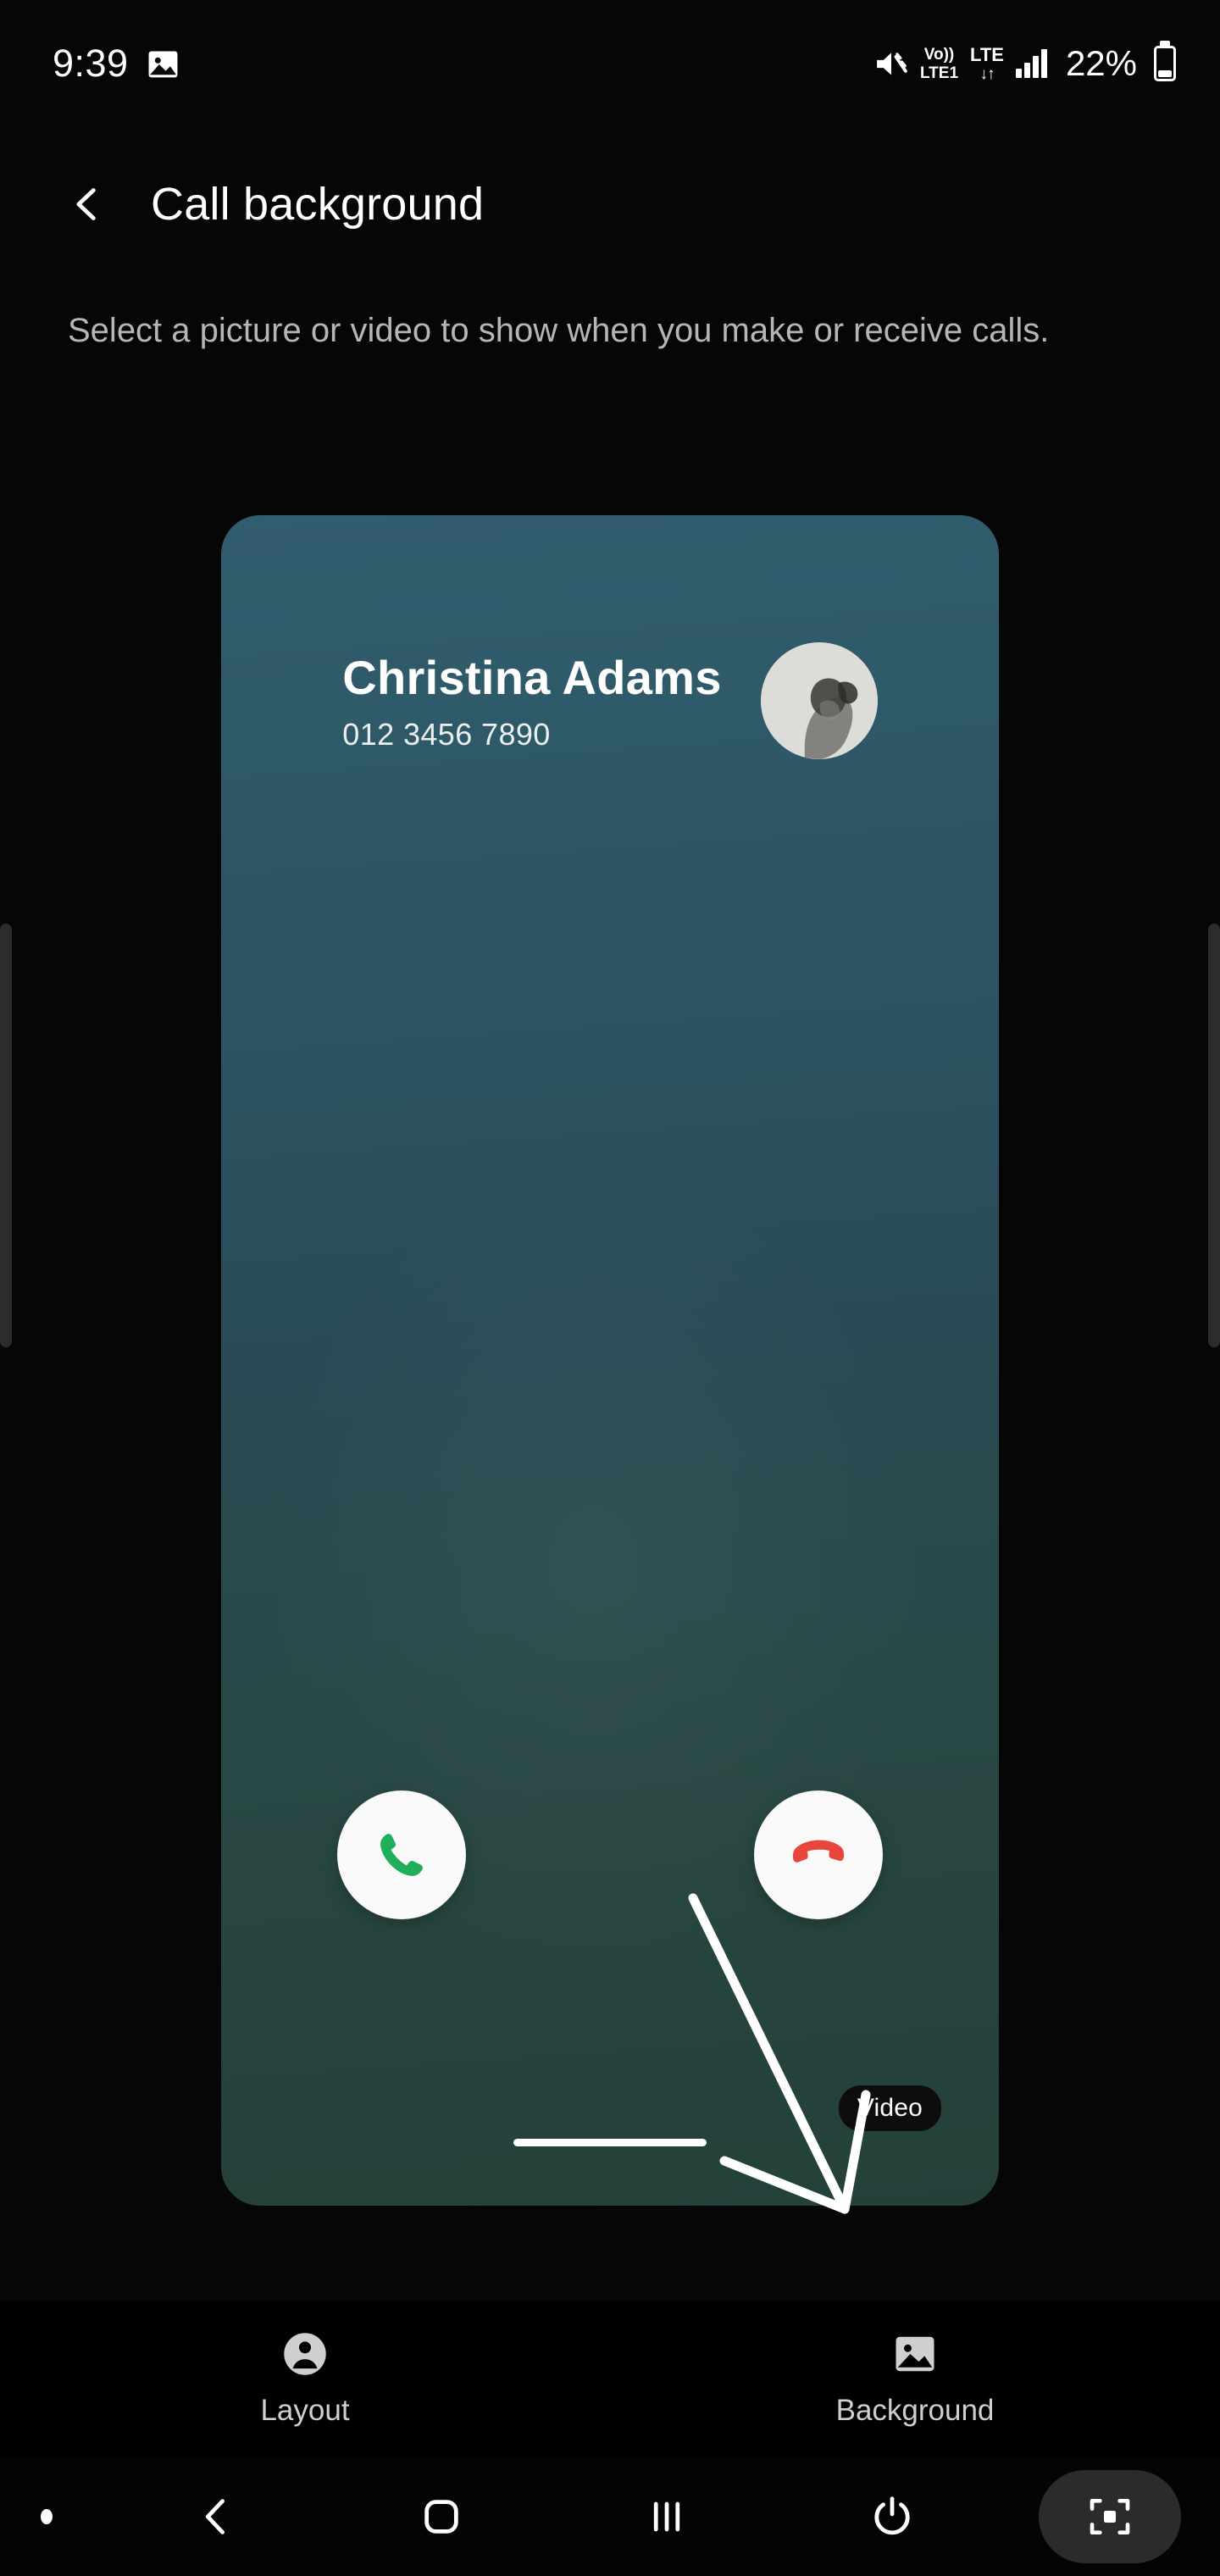  I want to click on system-navigation-bar, so click(610, 2516).